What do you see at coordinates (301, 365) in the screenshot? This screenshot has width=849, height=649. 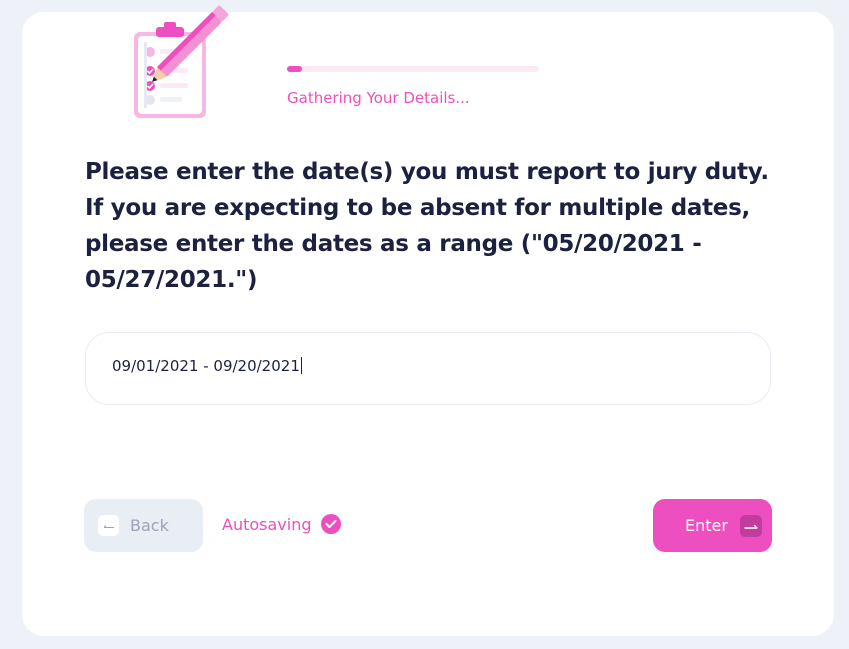 I see `text-caret` at bounding box center [301, 365].